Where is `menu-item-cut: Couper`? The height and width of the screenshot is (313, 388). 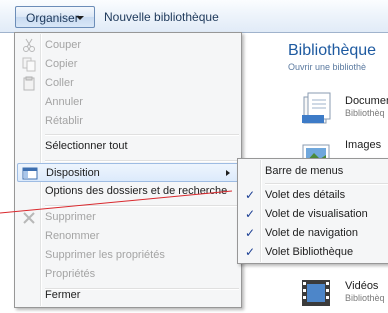
menu-item-cut: Couper is located at coordinates (128, 45).